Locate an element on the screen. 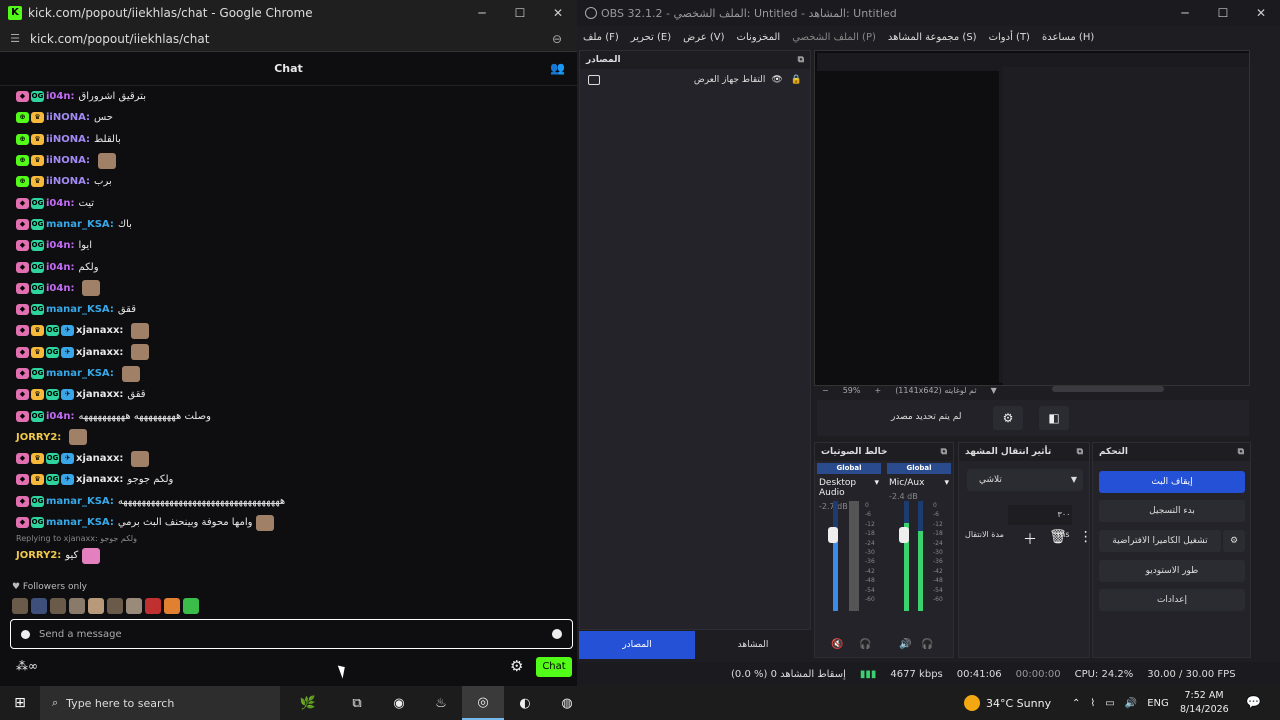  add-transition-icon: ＋ is located at coordinates (1030, 539).